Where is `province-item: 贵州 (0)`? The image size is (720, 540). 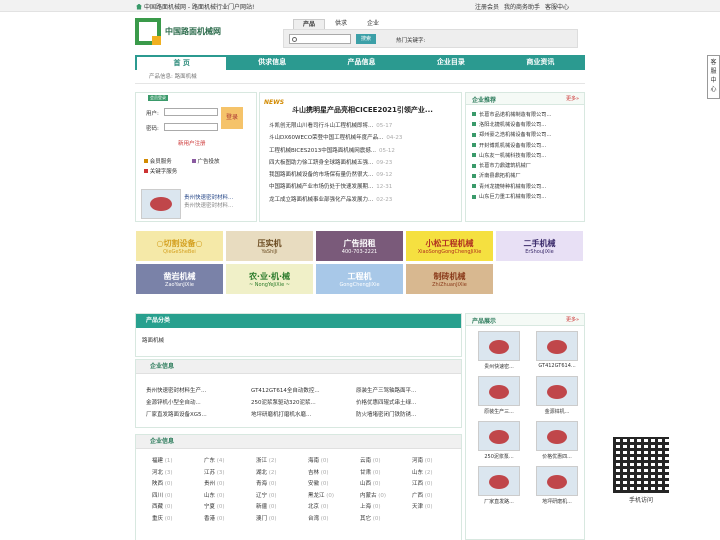 province-item: 贵州 (0) is located at coordinates (230, 483).